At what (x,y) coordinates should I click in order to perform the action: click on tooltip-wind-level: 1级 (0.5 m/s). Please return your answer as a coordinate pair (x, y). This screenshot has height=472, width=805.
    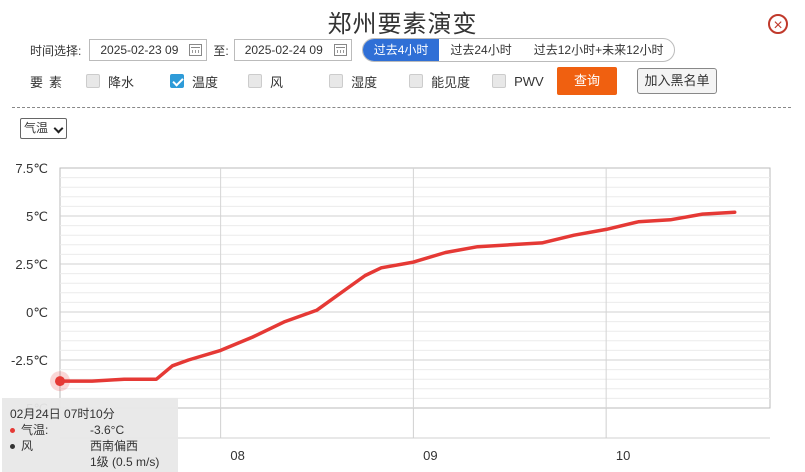
    Looking at the image, I should click on (125, 462).